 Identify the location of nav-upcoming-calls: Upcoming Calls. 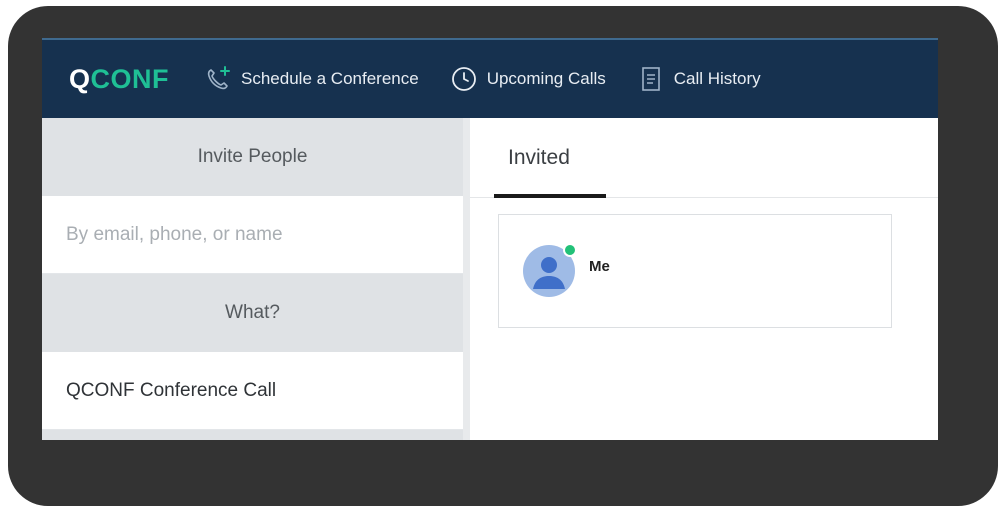
(527, 79).